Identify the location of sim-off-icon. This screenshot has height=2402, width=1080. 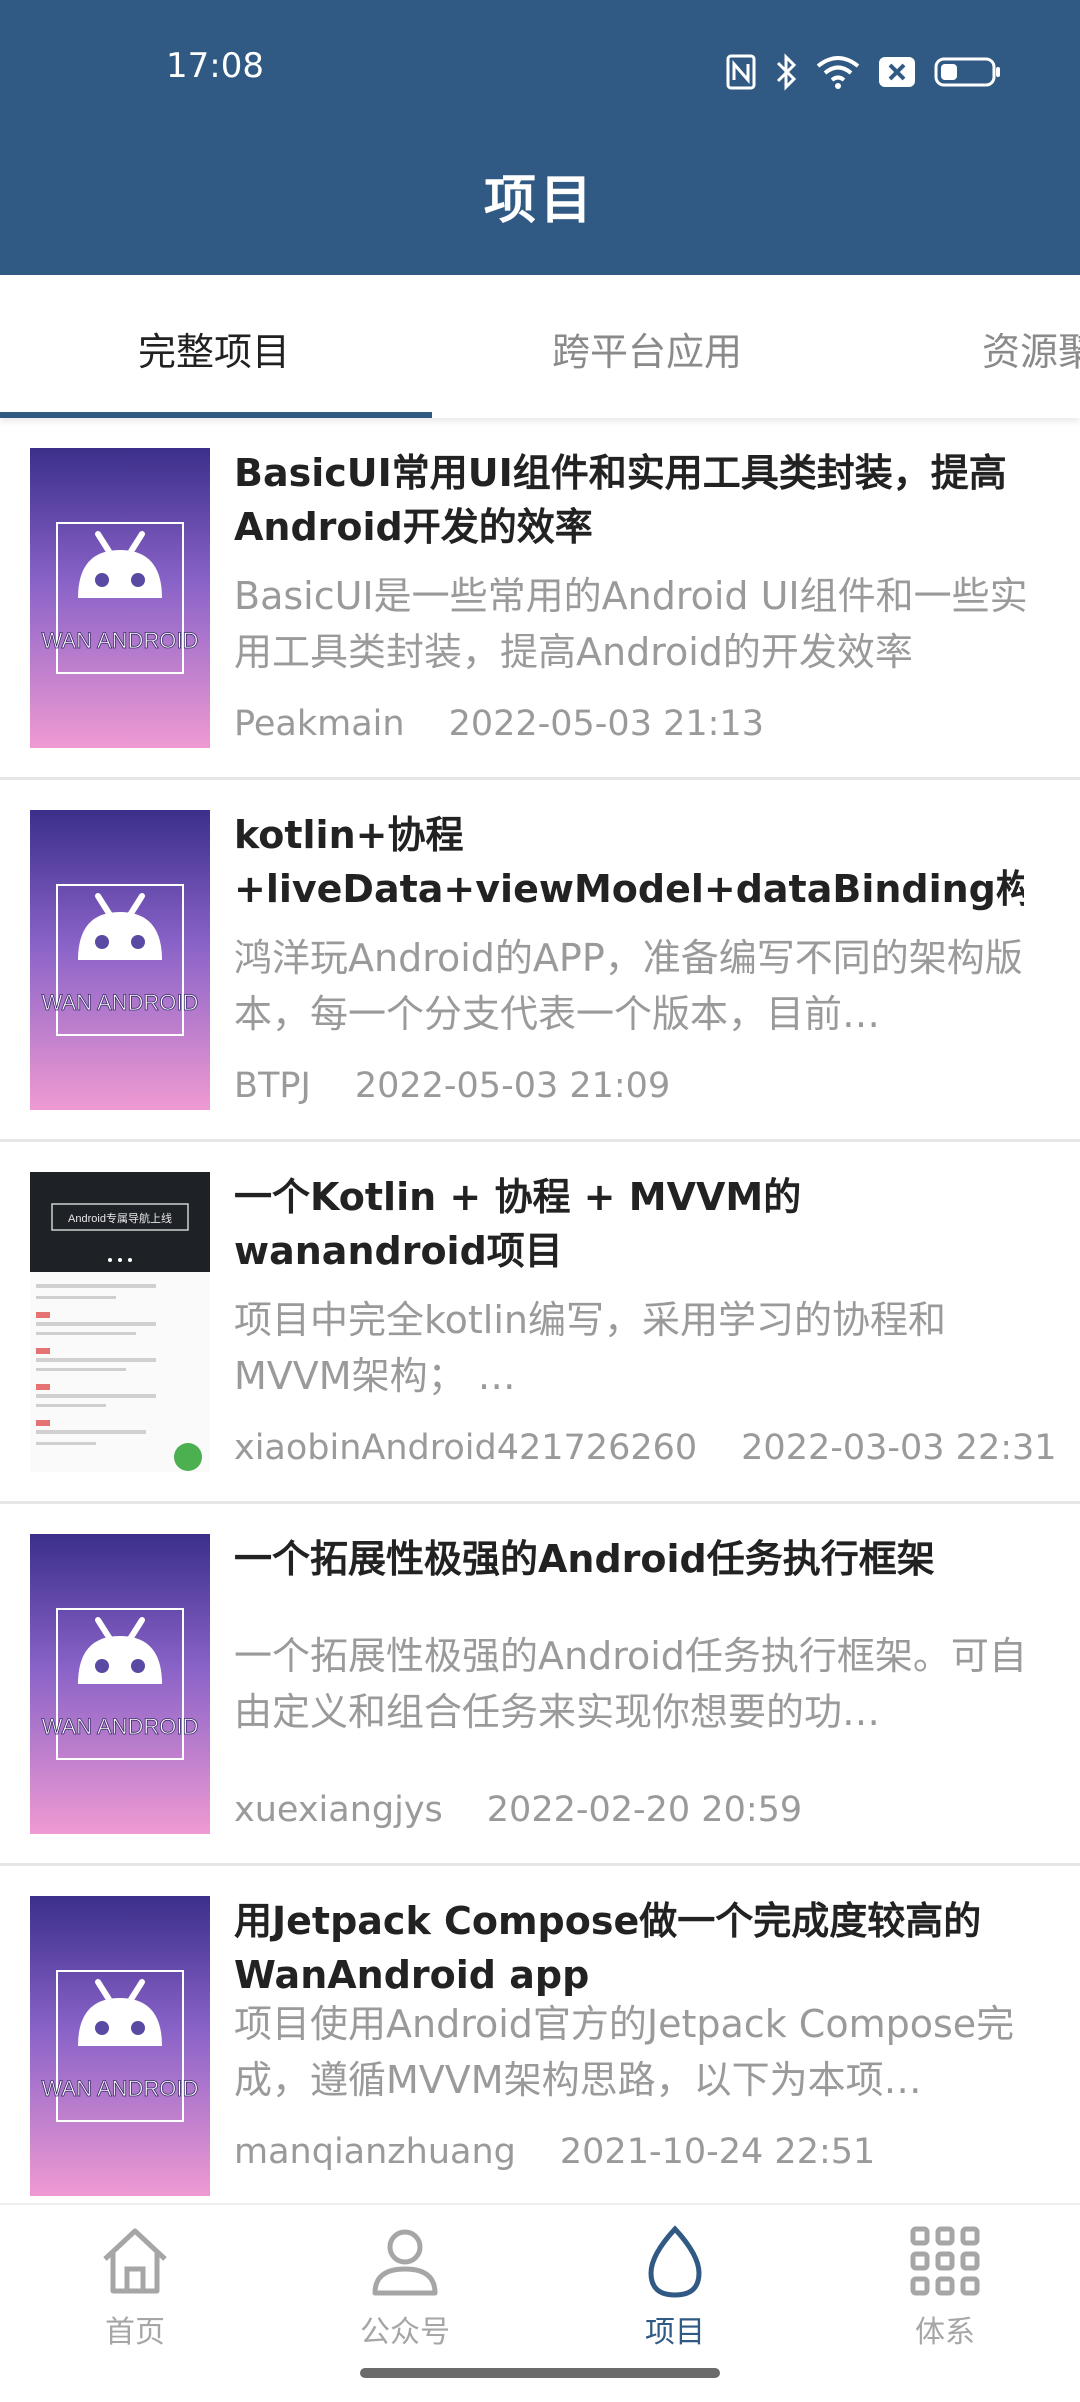
(897, 72).